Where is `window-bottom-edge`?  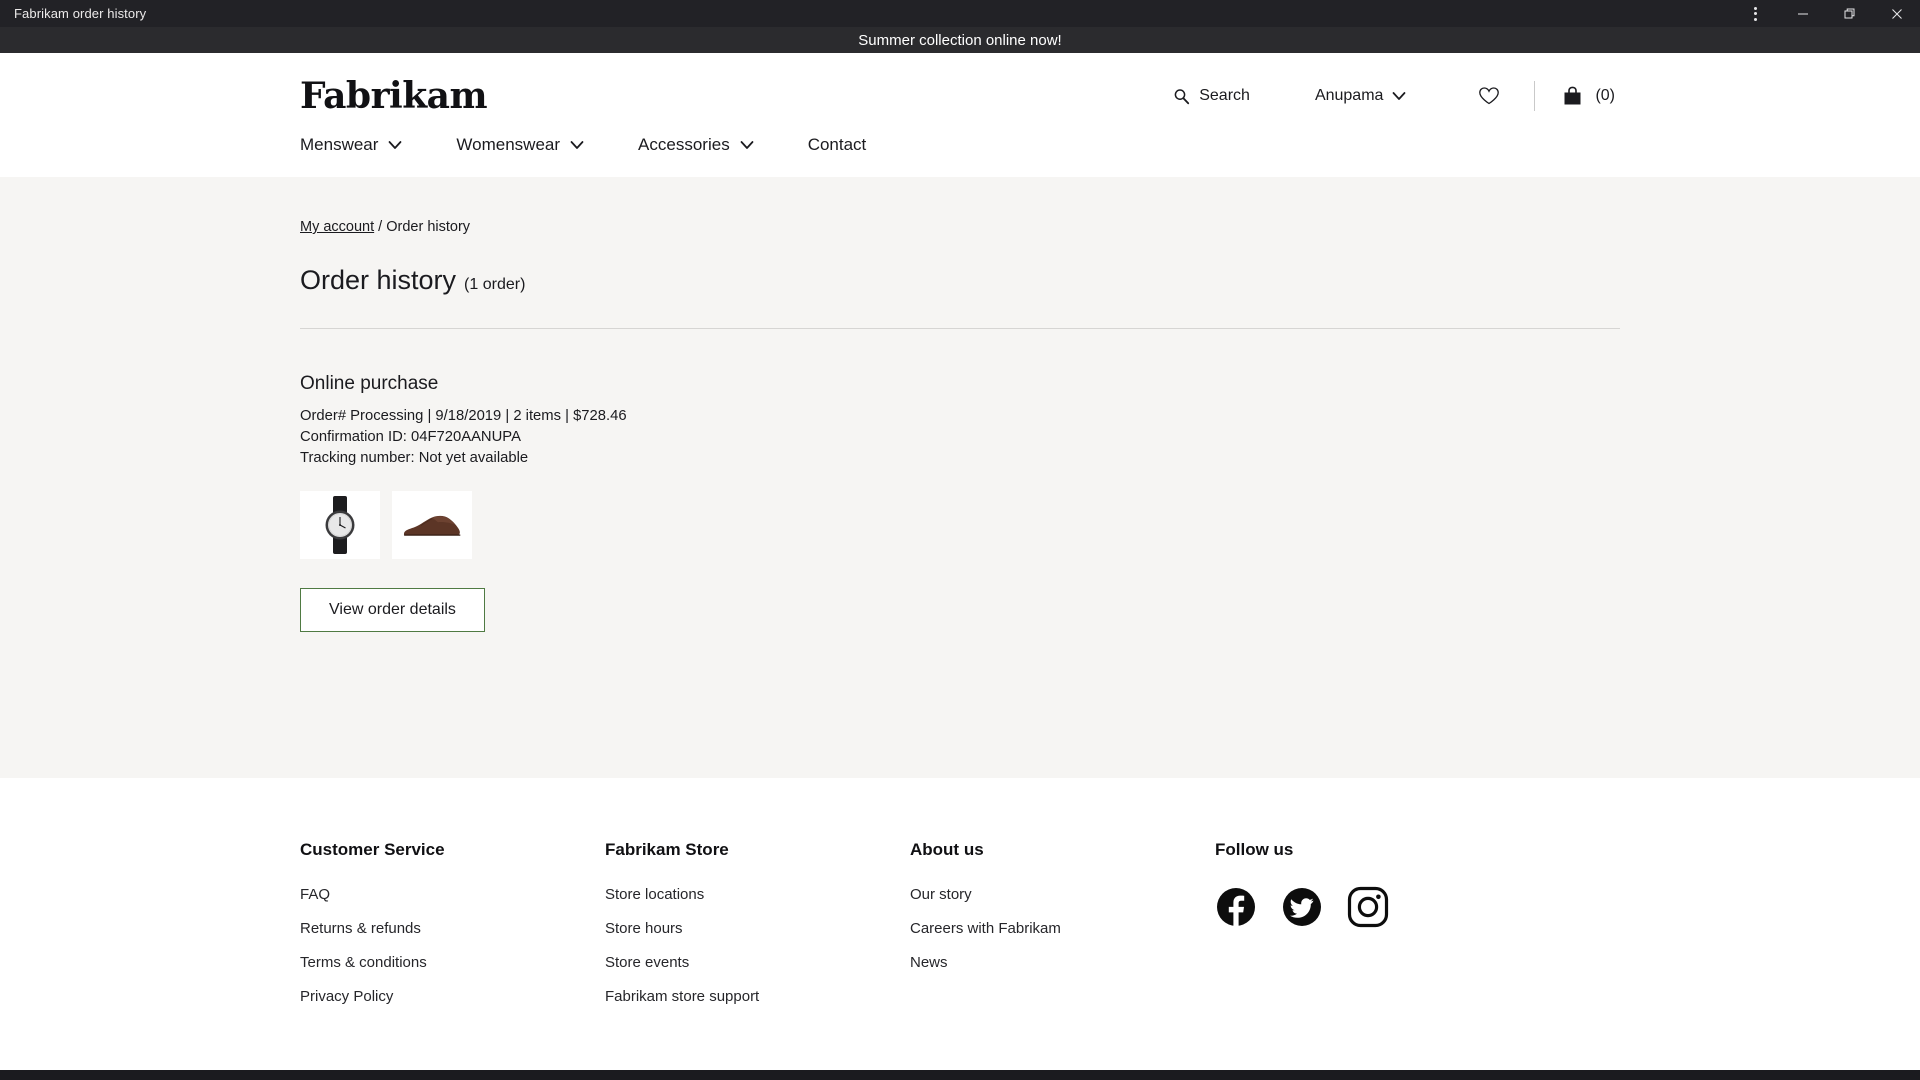
window-bottom-edge is located at coordinates (960, 1075).